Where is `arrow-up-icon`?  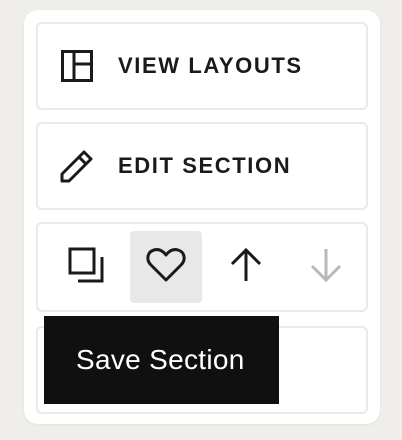
arrow-up-icon is located at coordinates (246, 267).